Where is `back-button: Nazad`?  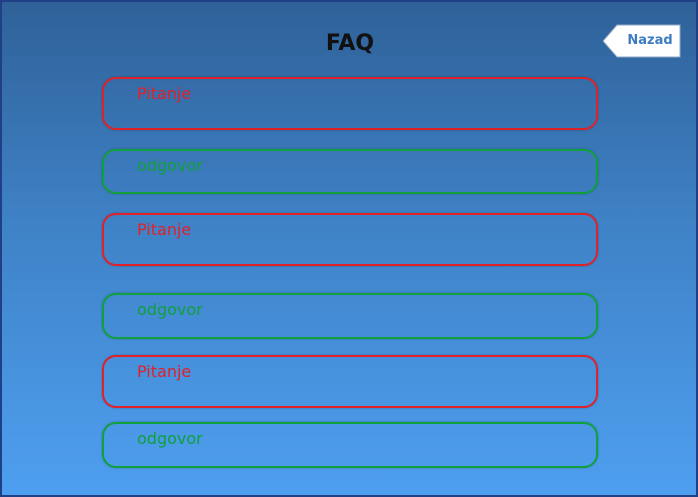 back-button: Nazad is located at coordinates (642, 41).